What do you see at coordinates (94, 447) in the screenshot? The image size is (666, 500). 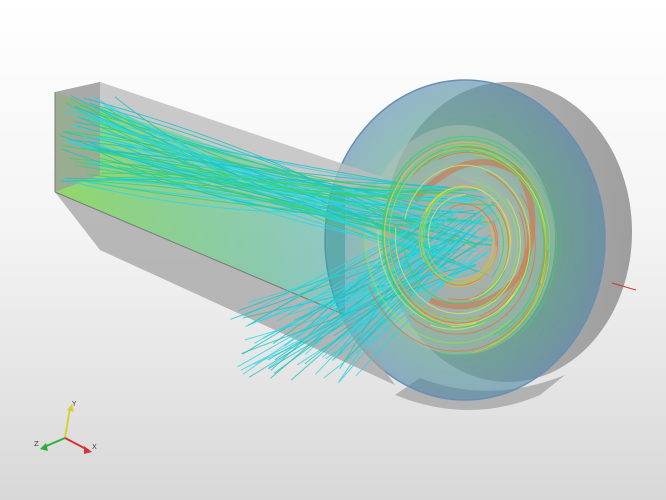 I see `x-axis-label: X` at bounding box center [94, 447].